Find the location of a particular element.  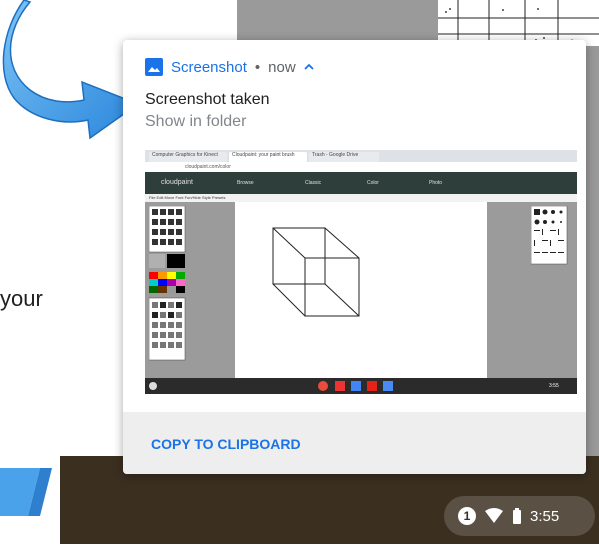

notification-count-badge: 1 is located at coordinates (467, 516).